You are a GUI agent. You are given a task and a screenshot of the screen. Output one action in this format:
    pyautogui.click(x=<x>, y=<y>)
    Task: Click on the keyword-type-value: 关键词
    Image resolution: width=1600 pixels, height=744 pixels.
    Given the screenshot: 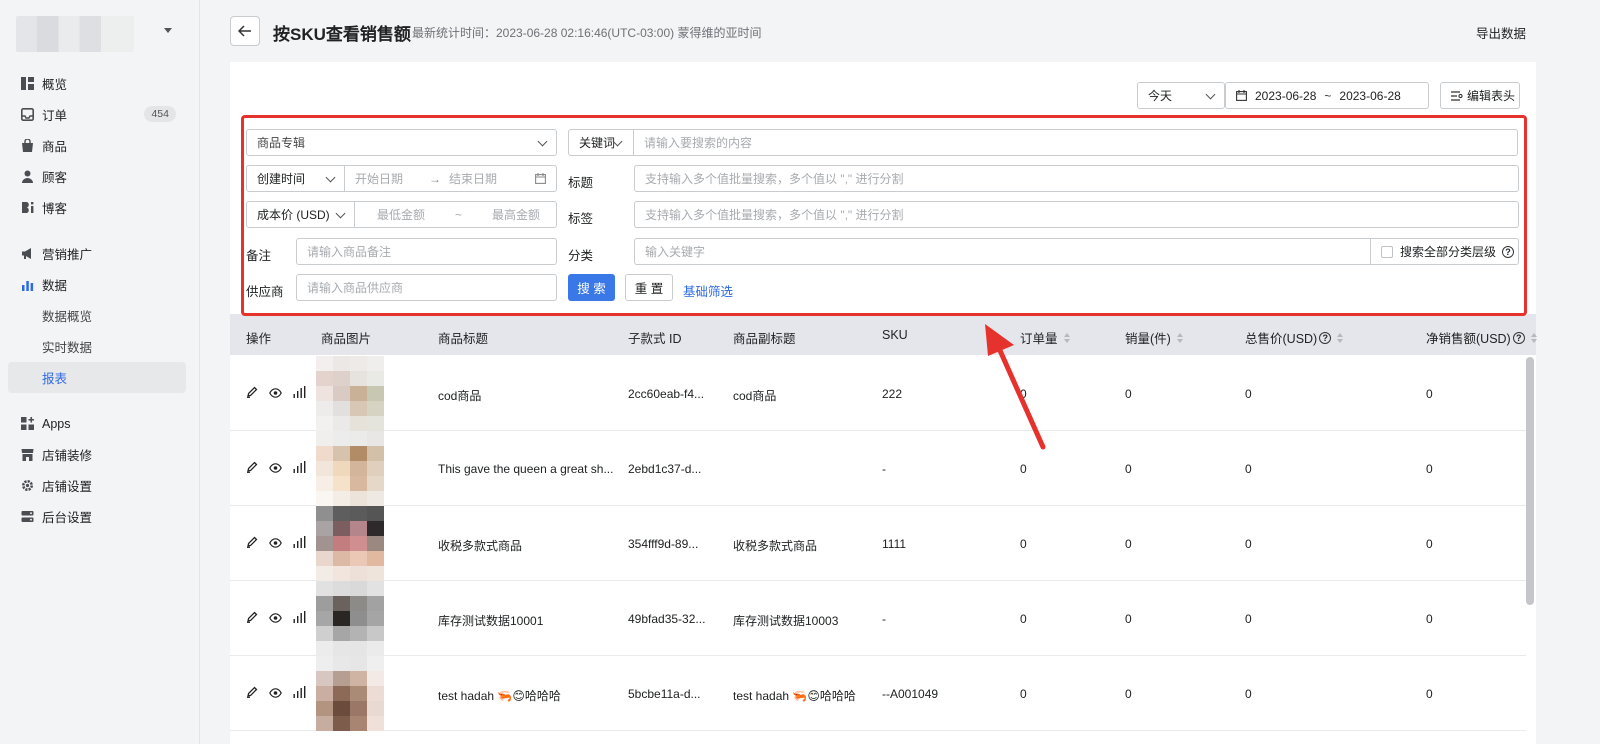 What is the action you would take?
    pyautogui.click(x=597, y=143)
    